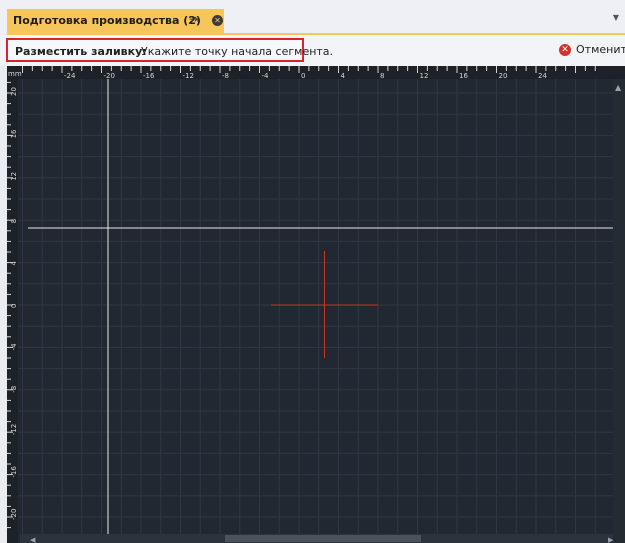 This screenshot has width=625, height=543. Describe the element at coordinates (109, 76) in the screenshot. I see `h-ruler-label: -20` at that location.